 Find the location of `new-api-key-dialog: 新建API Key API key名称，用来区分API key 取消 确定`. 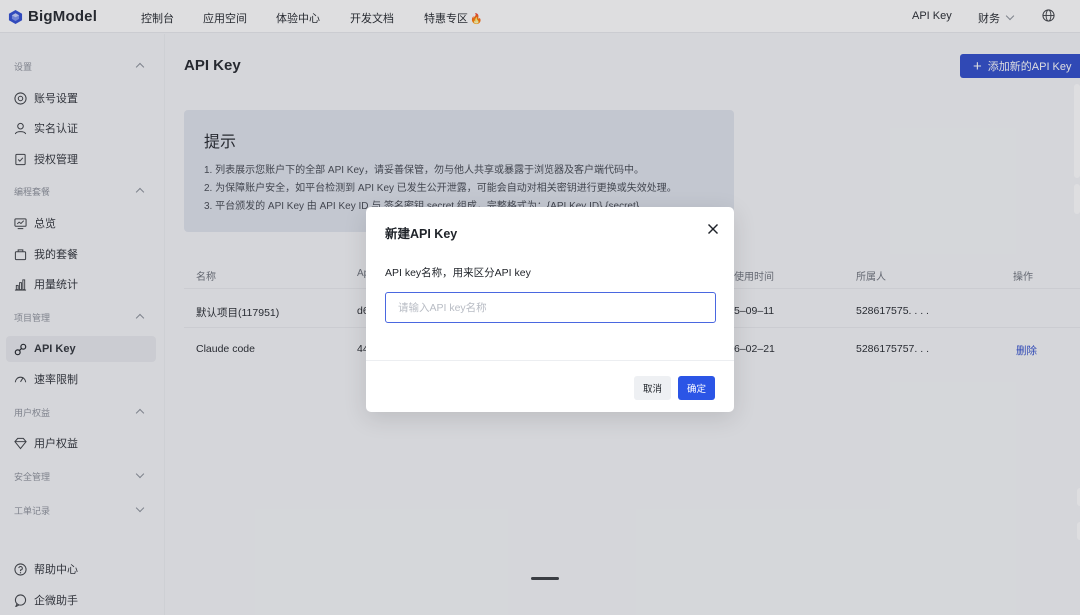

new-api-key-dialog: 新建API Key API key名称，用来区分API key 取消 确定 is located at coordinates (550, 309).